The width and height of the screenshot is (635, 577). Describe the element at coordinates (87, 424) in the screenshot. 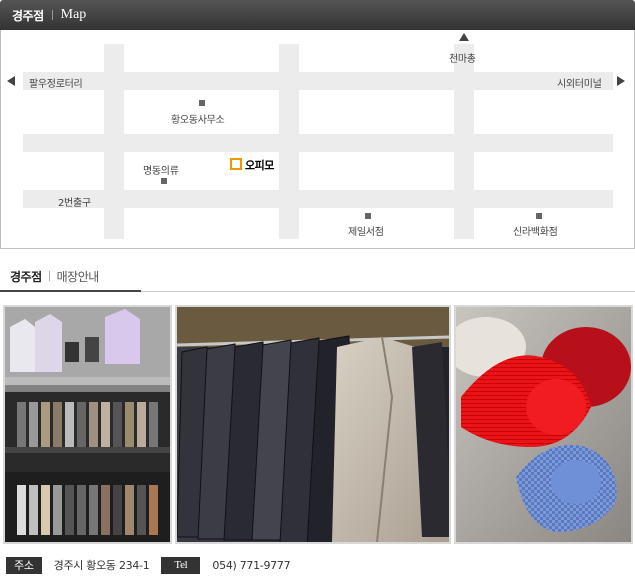

I see `photo-shirt-display` at that location.